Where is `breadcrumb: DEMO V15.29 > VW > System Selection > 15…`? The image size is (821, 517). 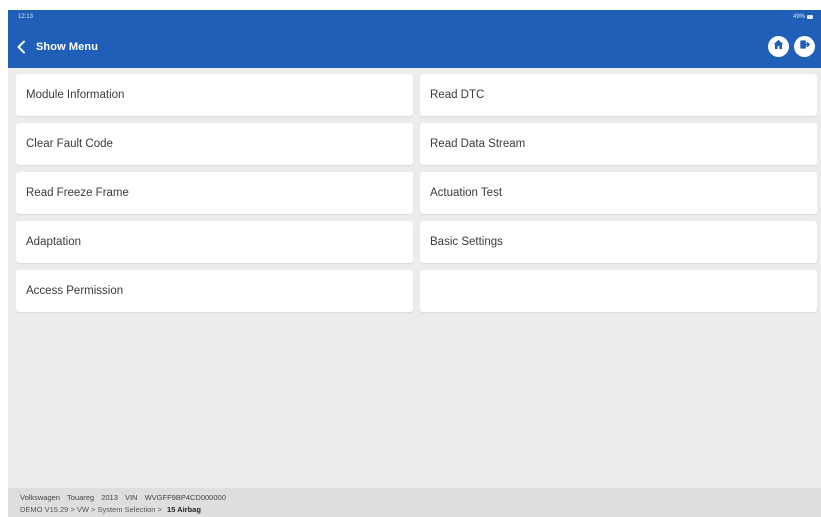
breadcrumb: DEMO V15.29 > VW > System Selection > 15… is located at coordinates (110, 509).